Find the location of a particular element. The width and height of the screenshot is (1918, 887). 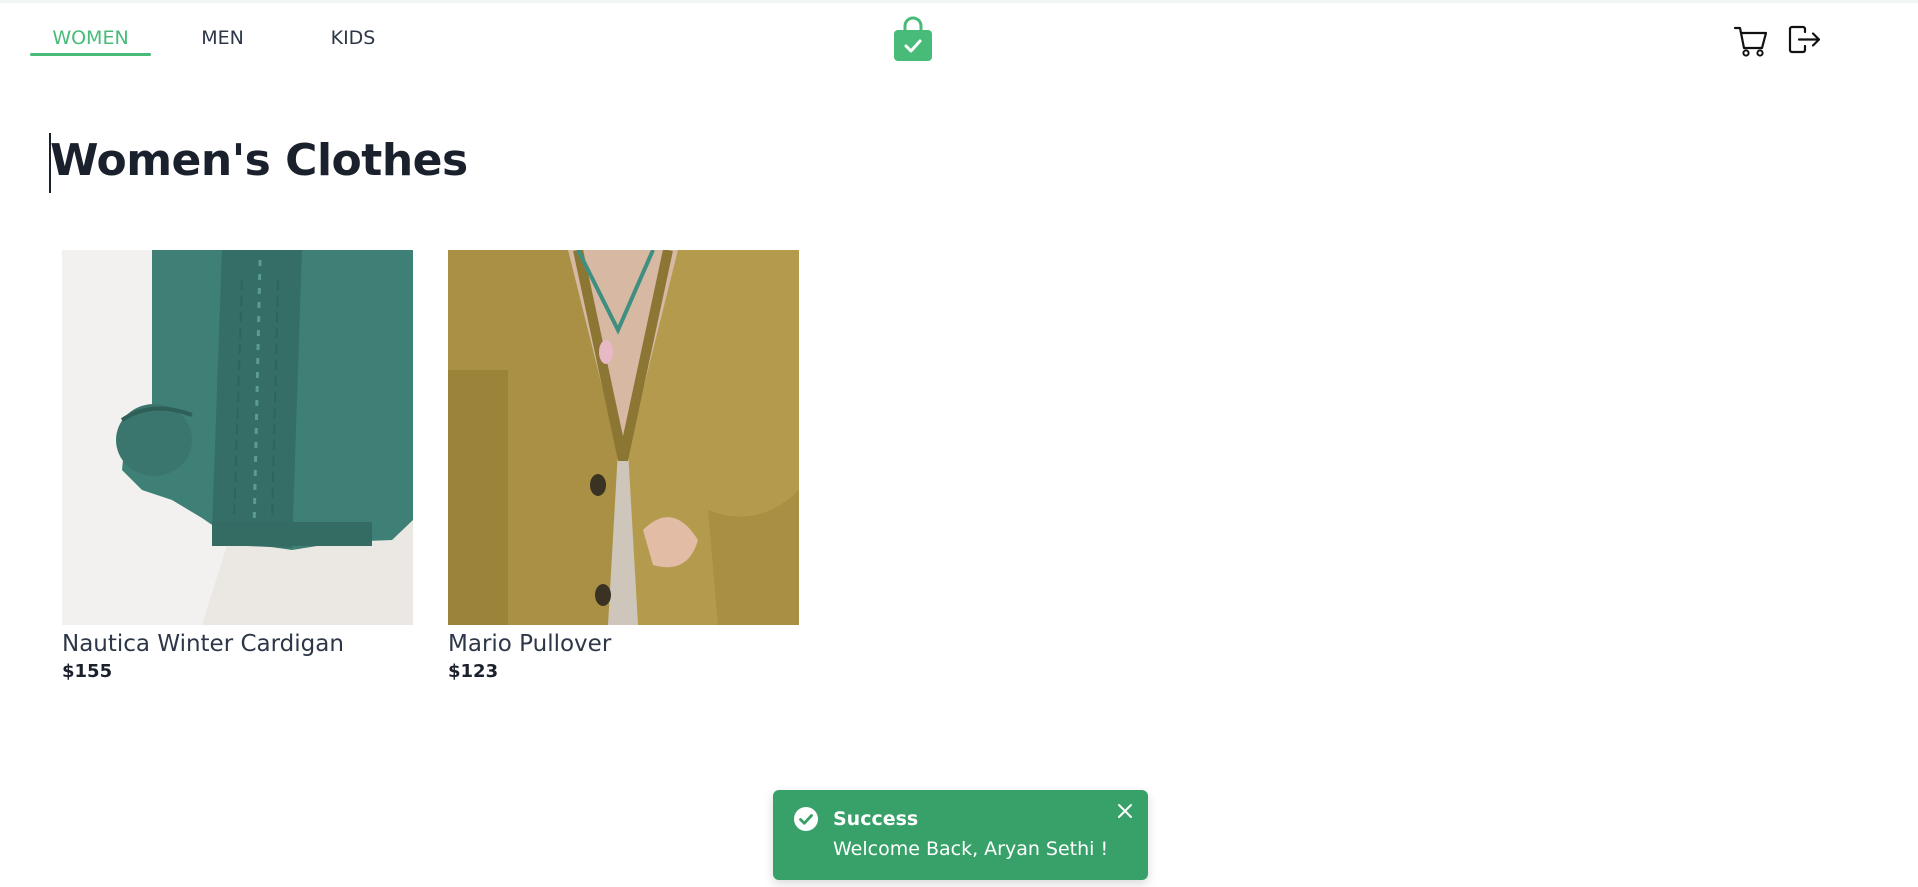

tab-women: WOMEN is located at coordinates (90, 38).